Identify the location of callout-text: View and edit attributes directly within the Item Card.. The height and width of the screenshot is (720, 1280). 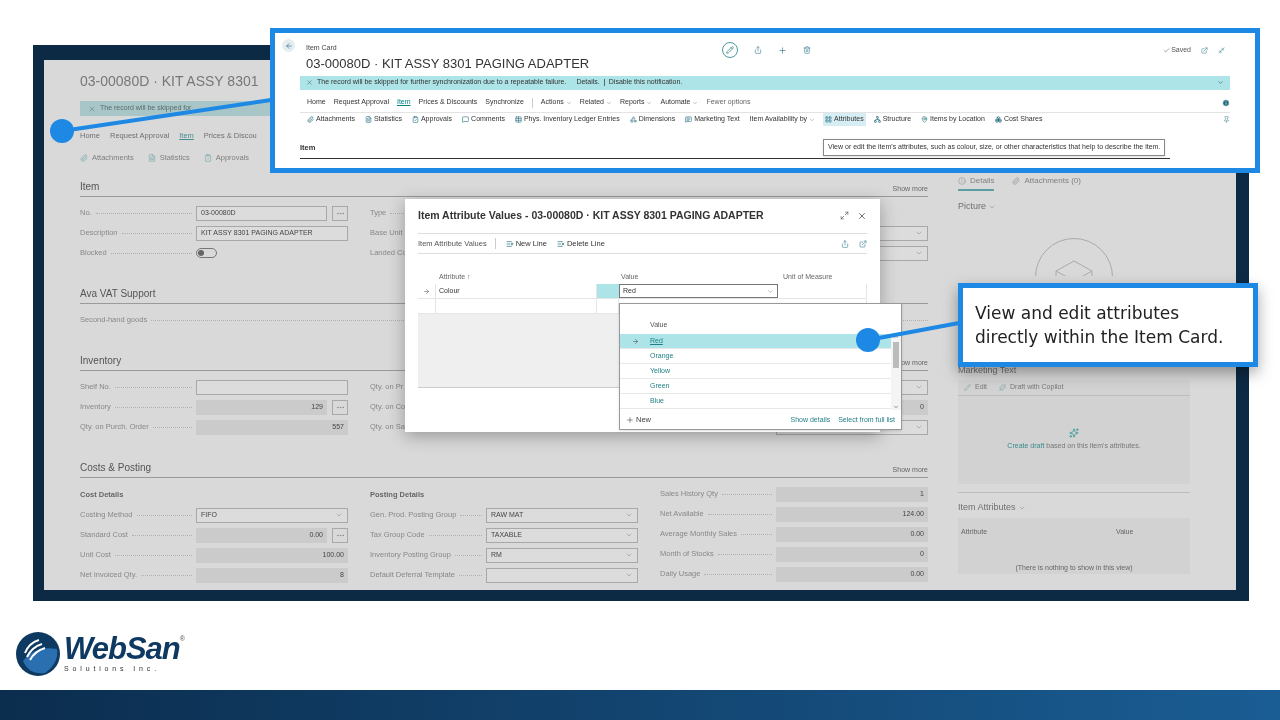
(1100, 325).